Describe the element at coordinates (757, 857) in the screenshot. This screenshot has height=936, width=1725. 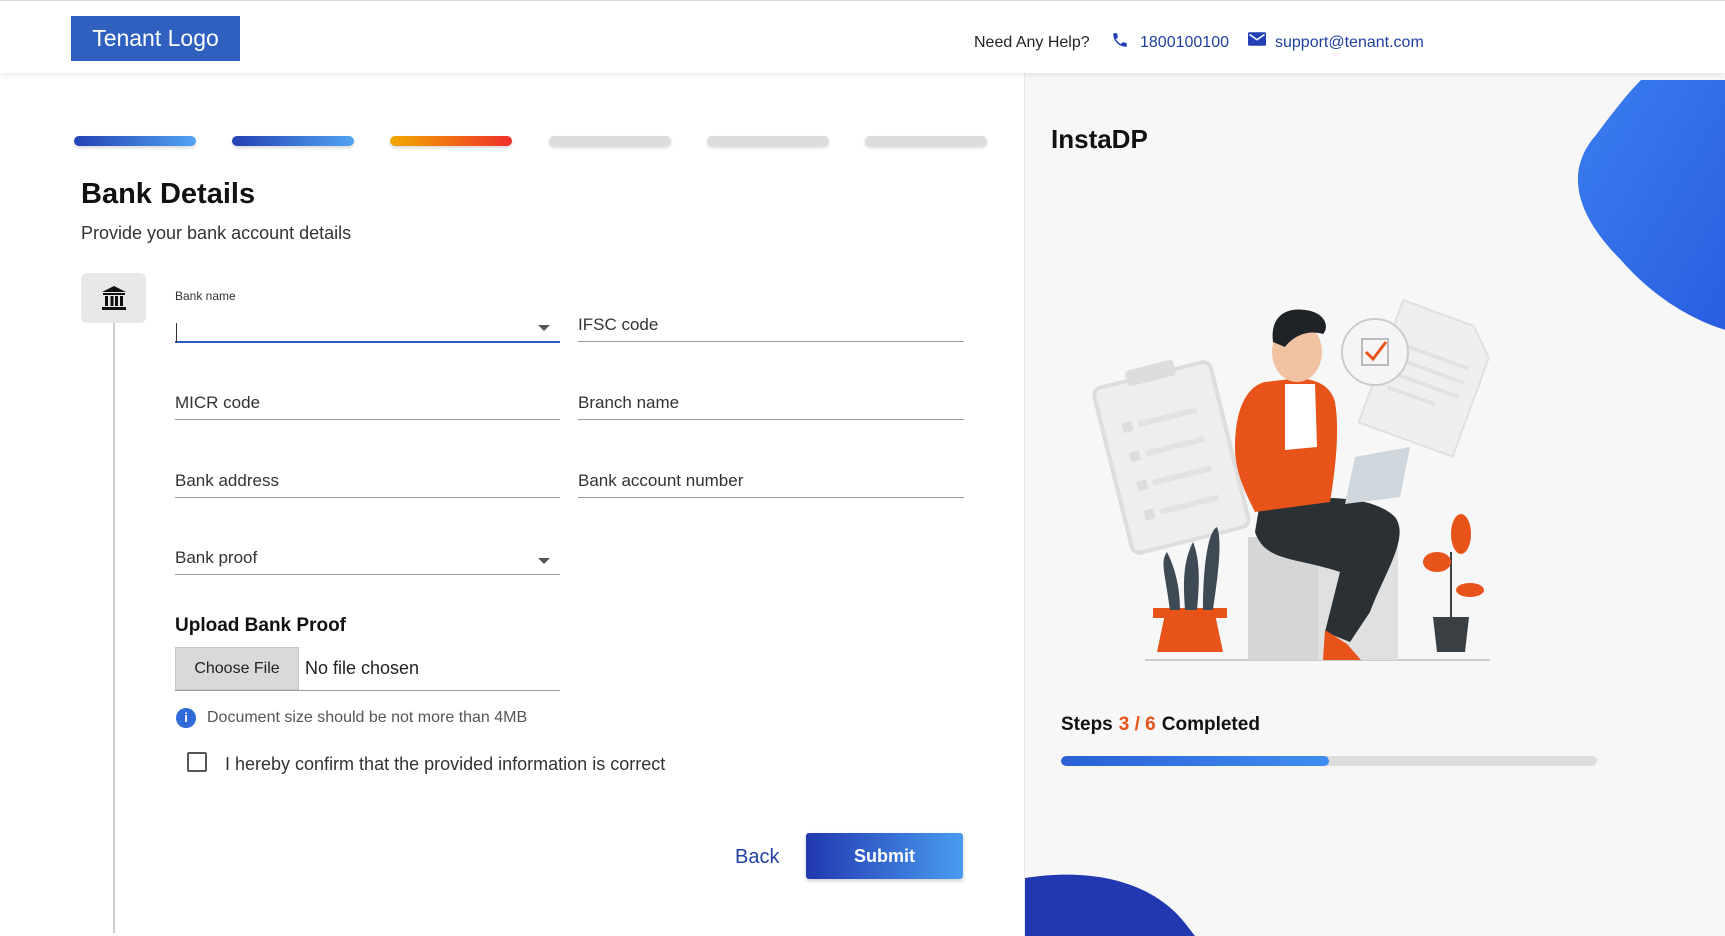
I see `back-button: Back` at that location.